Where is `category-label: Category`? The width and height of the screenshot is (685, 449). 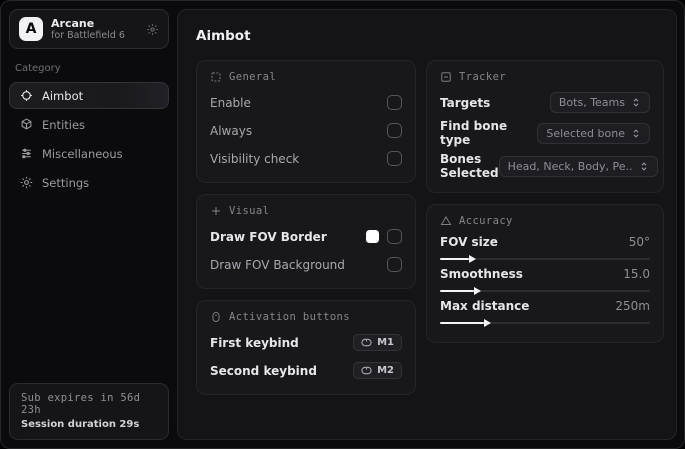 category-label: Category is located at coordinates (38, 68).